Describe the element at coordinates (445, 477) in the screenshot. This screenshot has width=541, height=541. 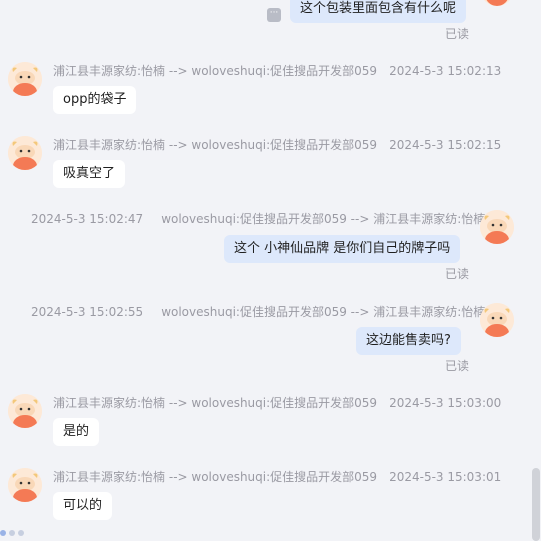
I see `message-time: 2024-5-3 15:03:01` at that location.